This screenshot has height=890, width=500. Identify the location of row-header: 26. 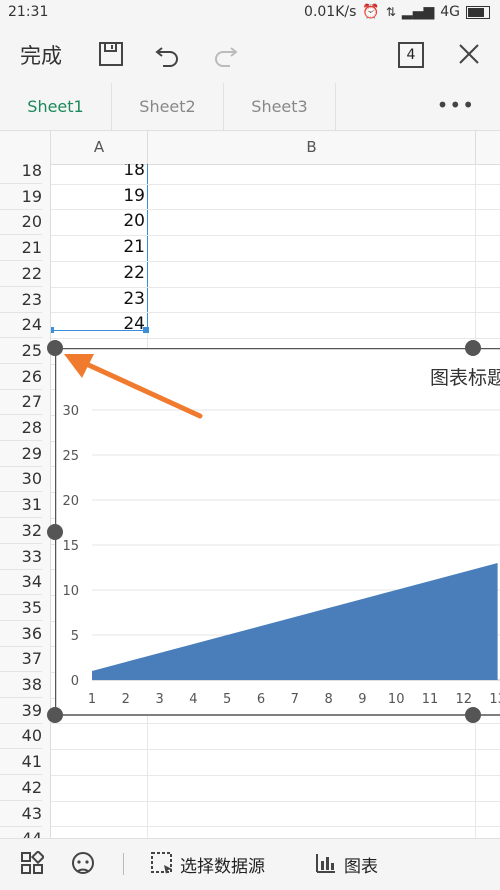
(21, 377).